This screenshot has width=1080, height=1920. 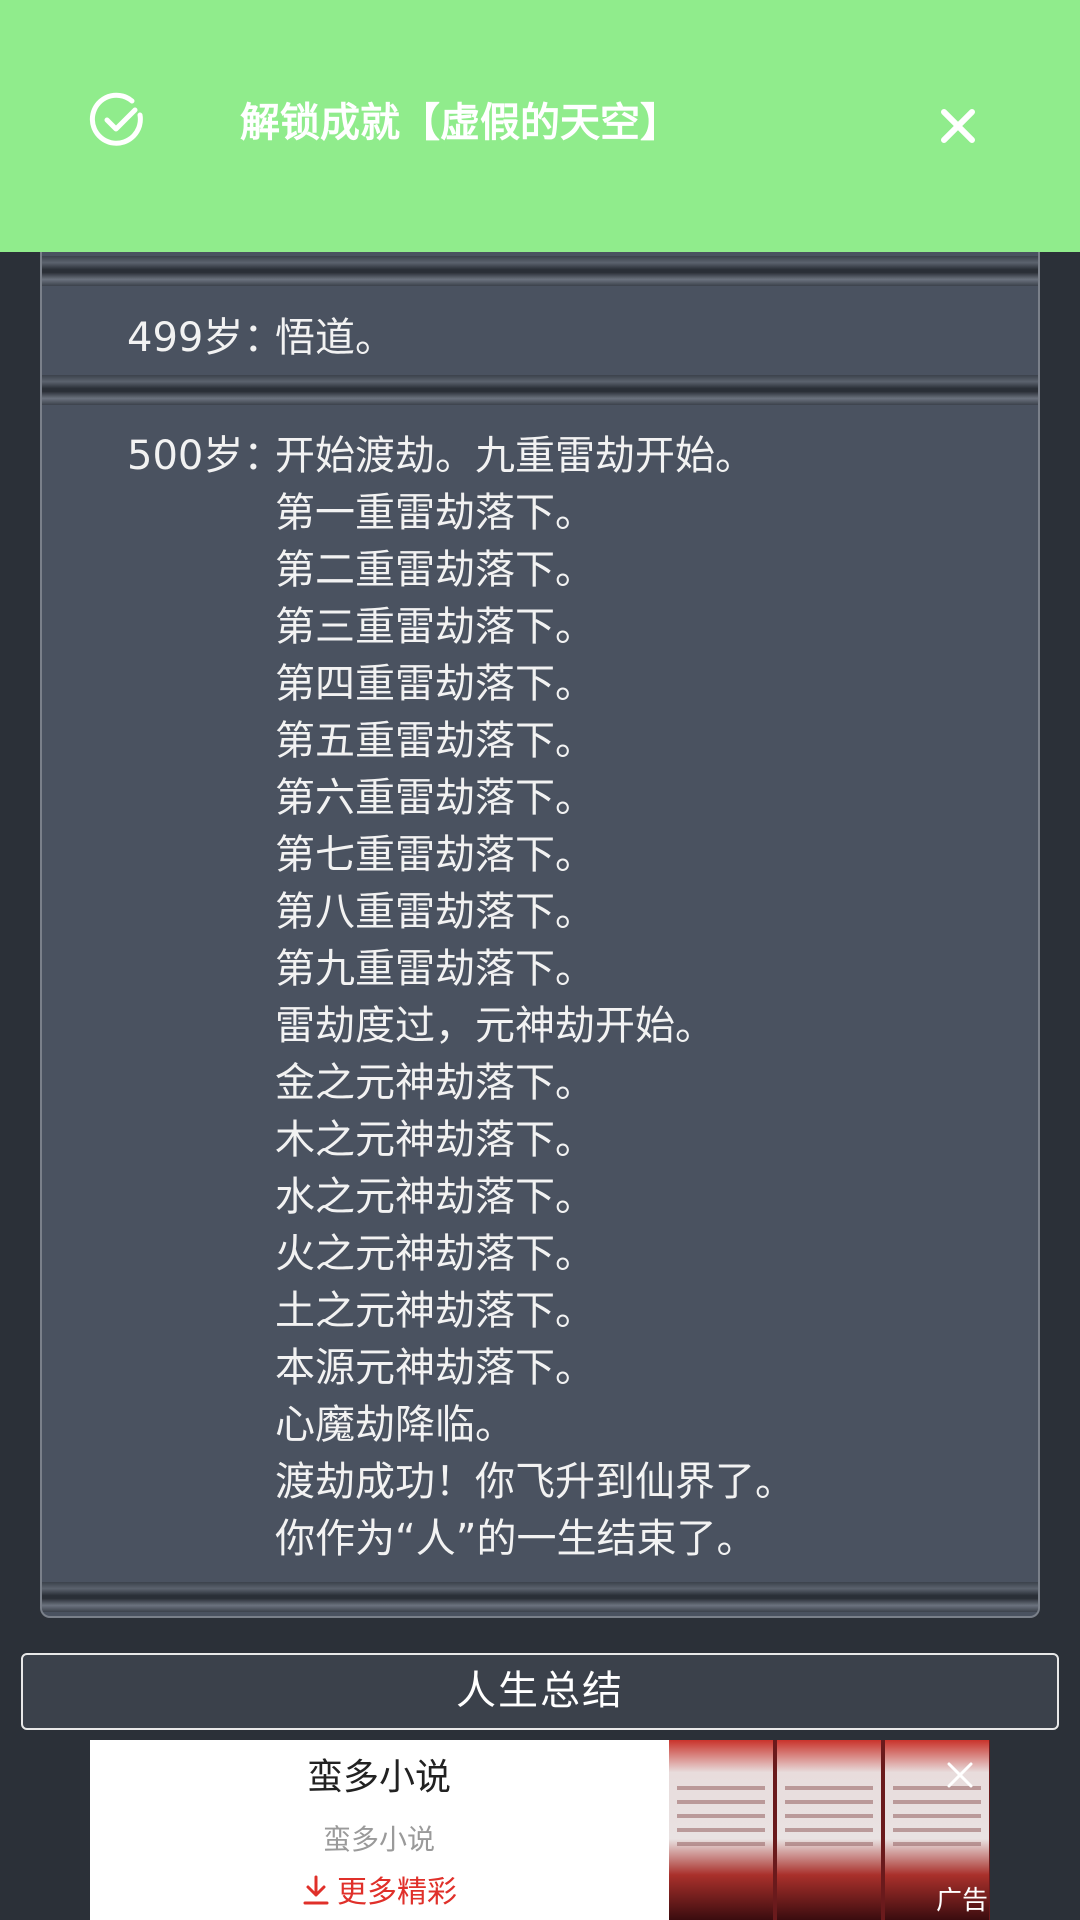 I want to click on entry-line: 土之元神劫落下。, so click(x=435, y=1311).